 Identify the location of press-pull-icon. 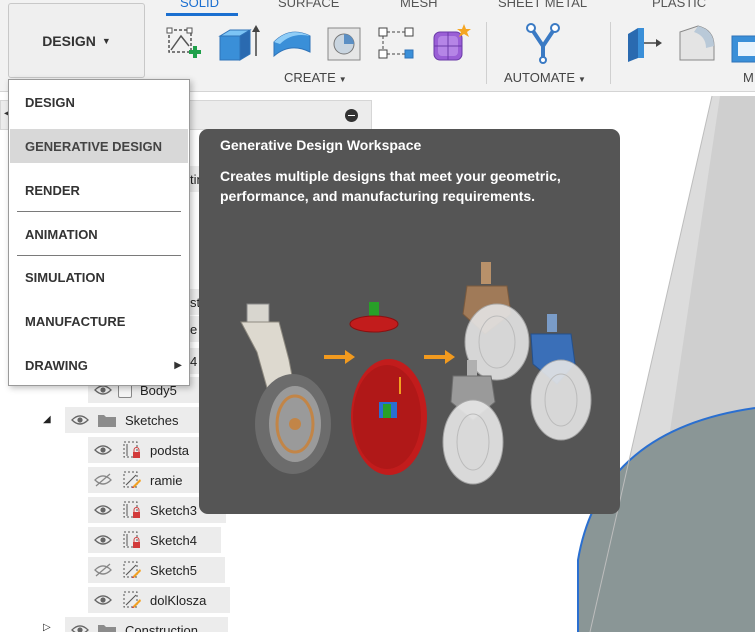
(645, 45).